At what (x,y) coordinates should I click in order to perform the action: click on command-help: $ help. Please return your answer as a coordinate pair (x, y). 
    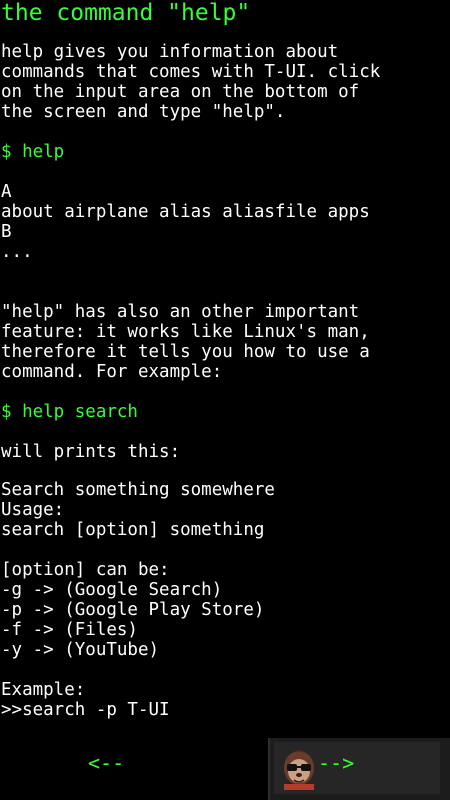
    Looking at the image, I should click on (33, 152).